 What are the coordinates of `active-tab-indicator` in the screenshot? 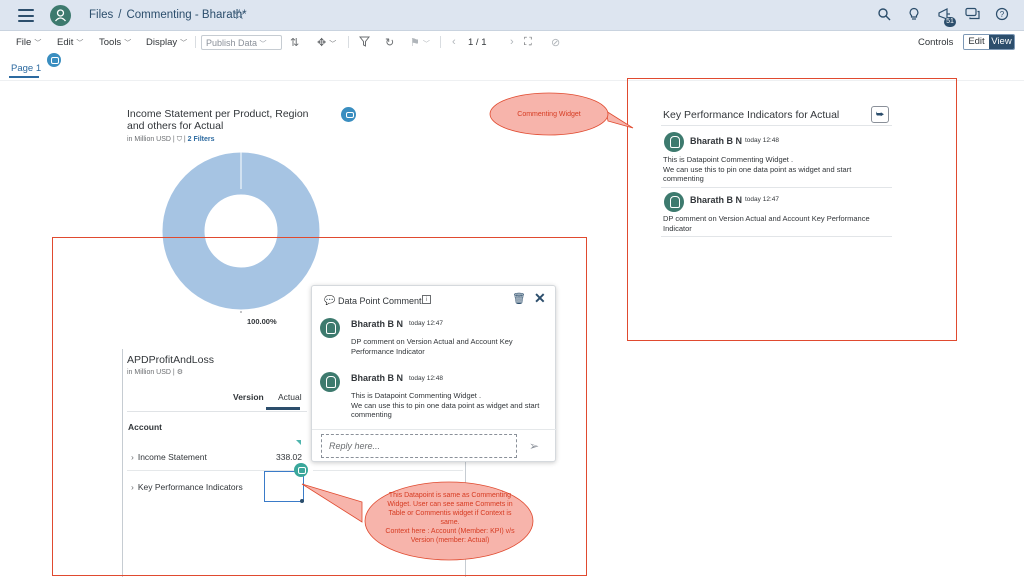 It's located at (24, 77).